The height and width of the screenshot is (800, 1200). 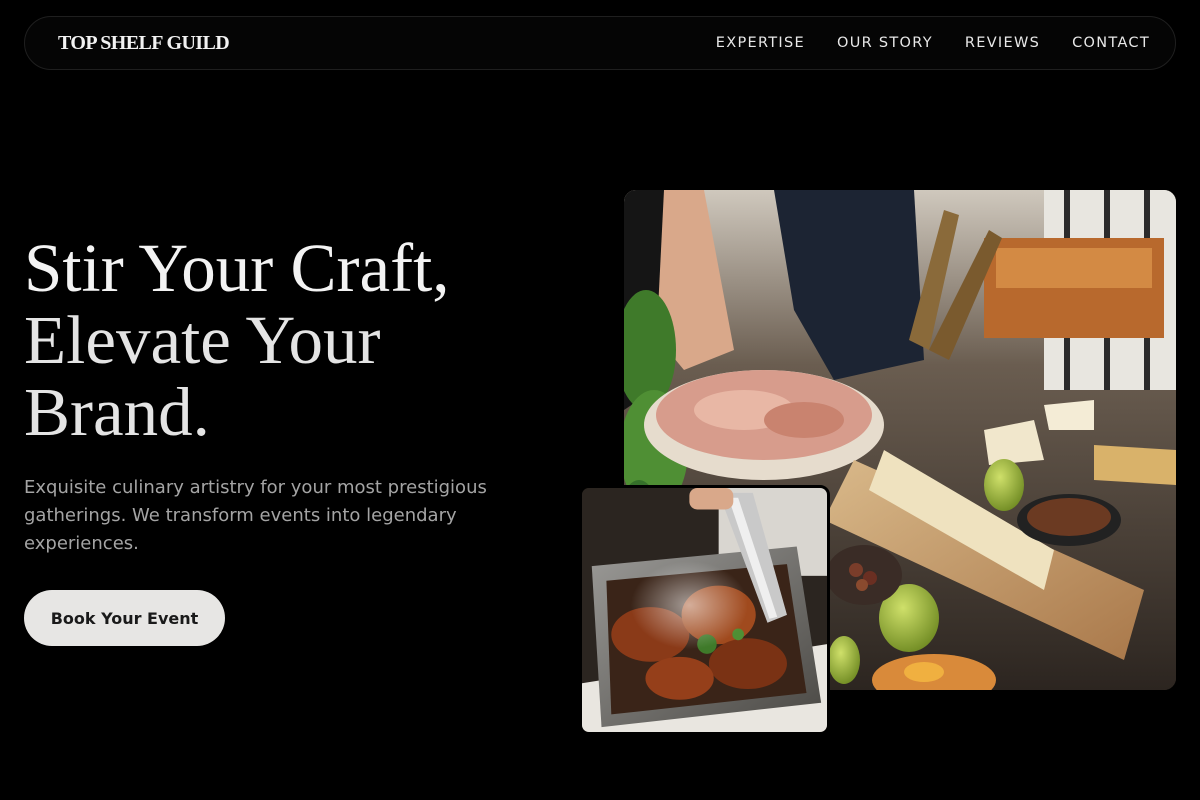 I want to click on hero-title-line-3: Brand., so click(x=117, y=412).